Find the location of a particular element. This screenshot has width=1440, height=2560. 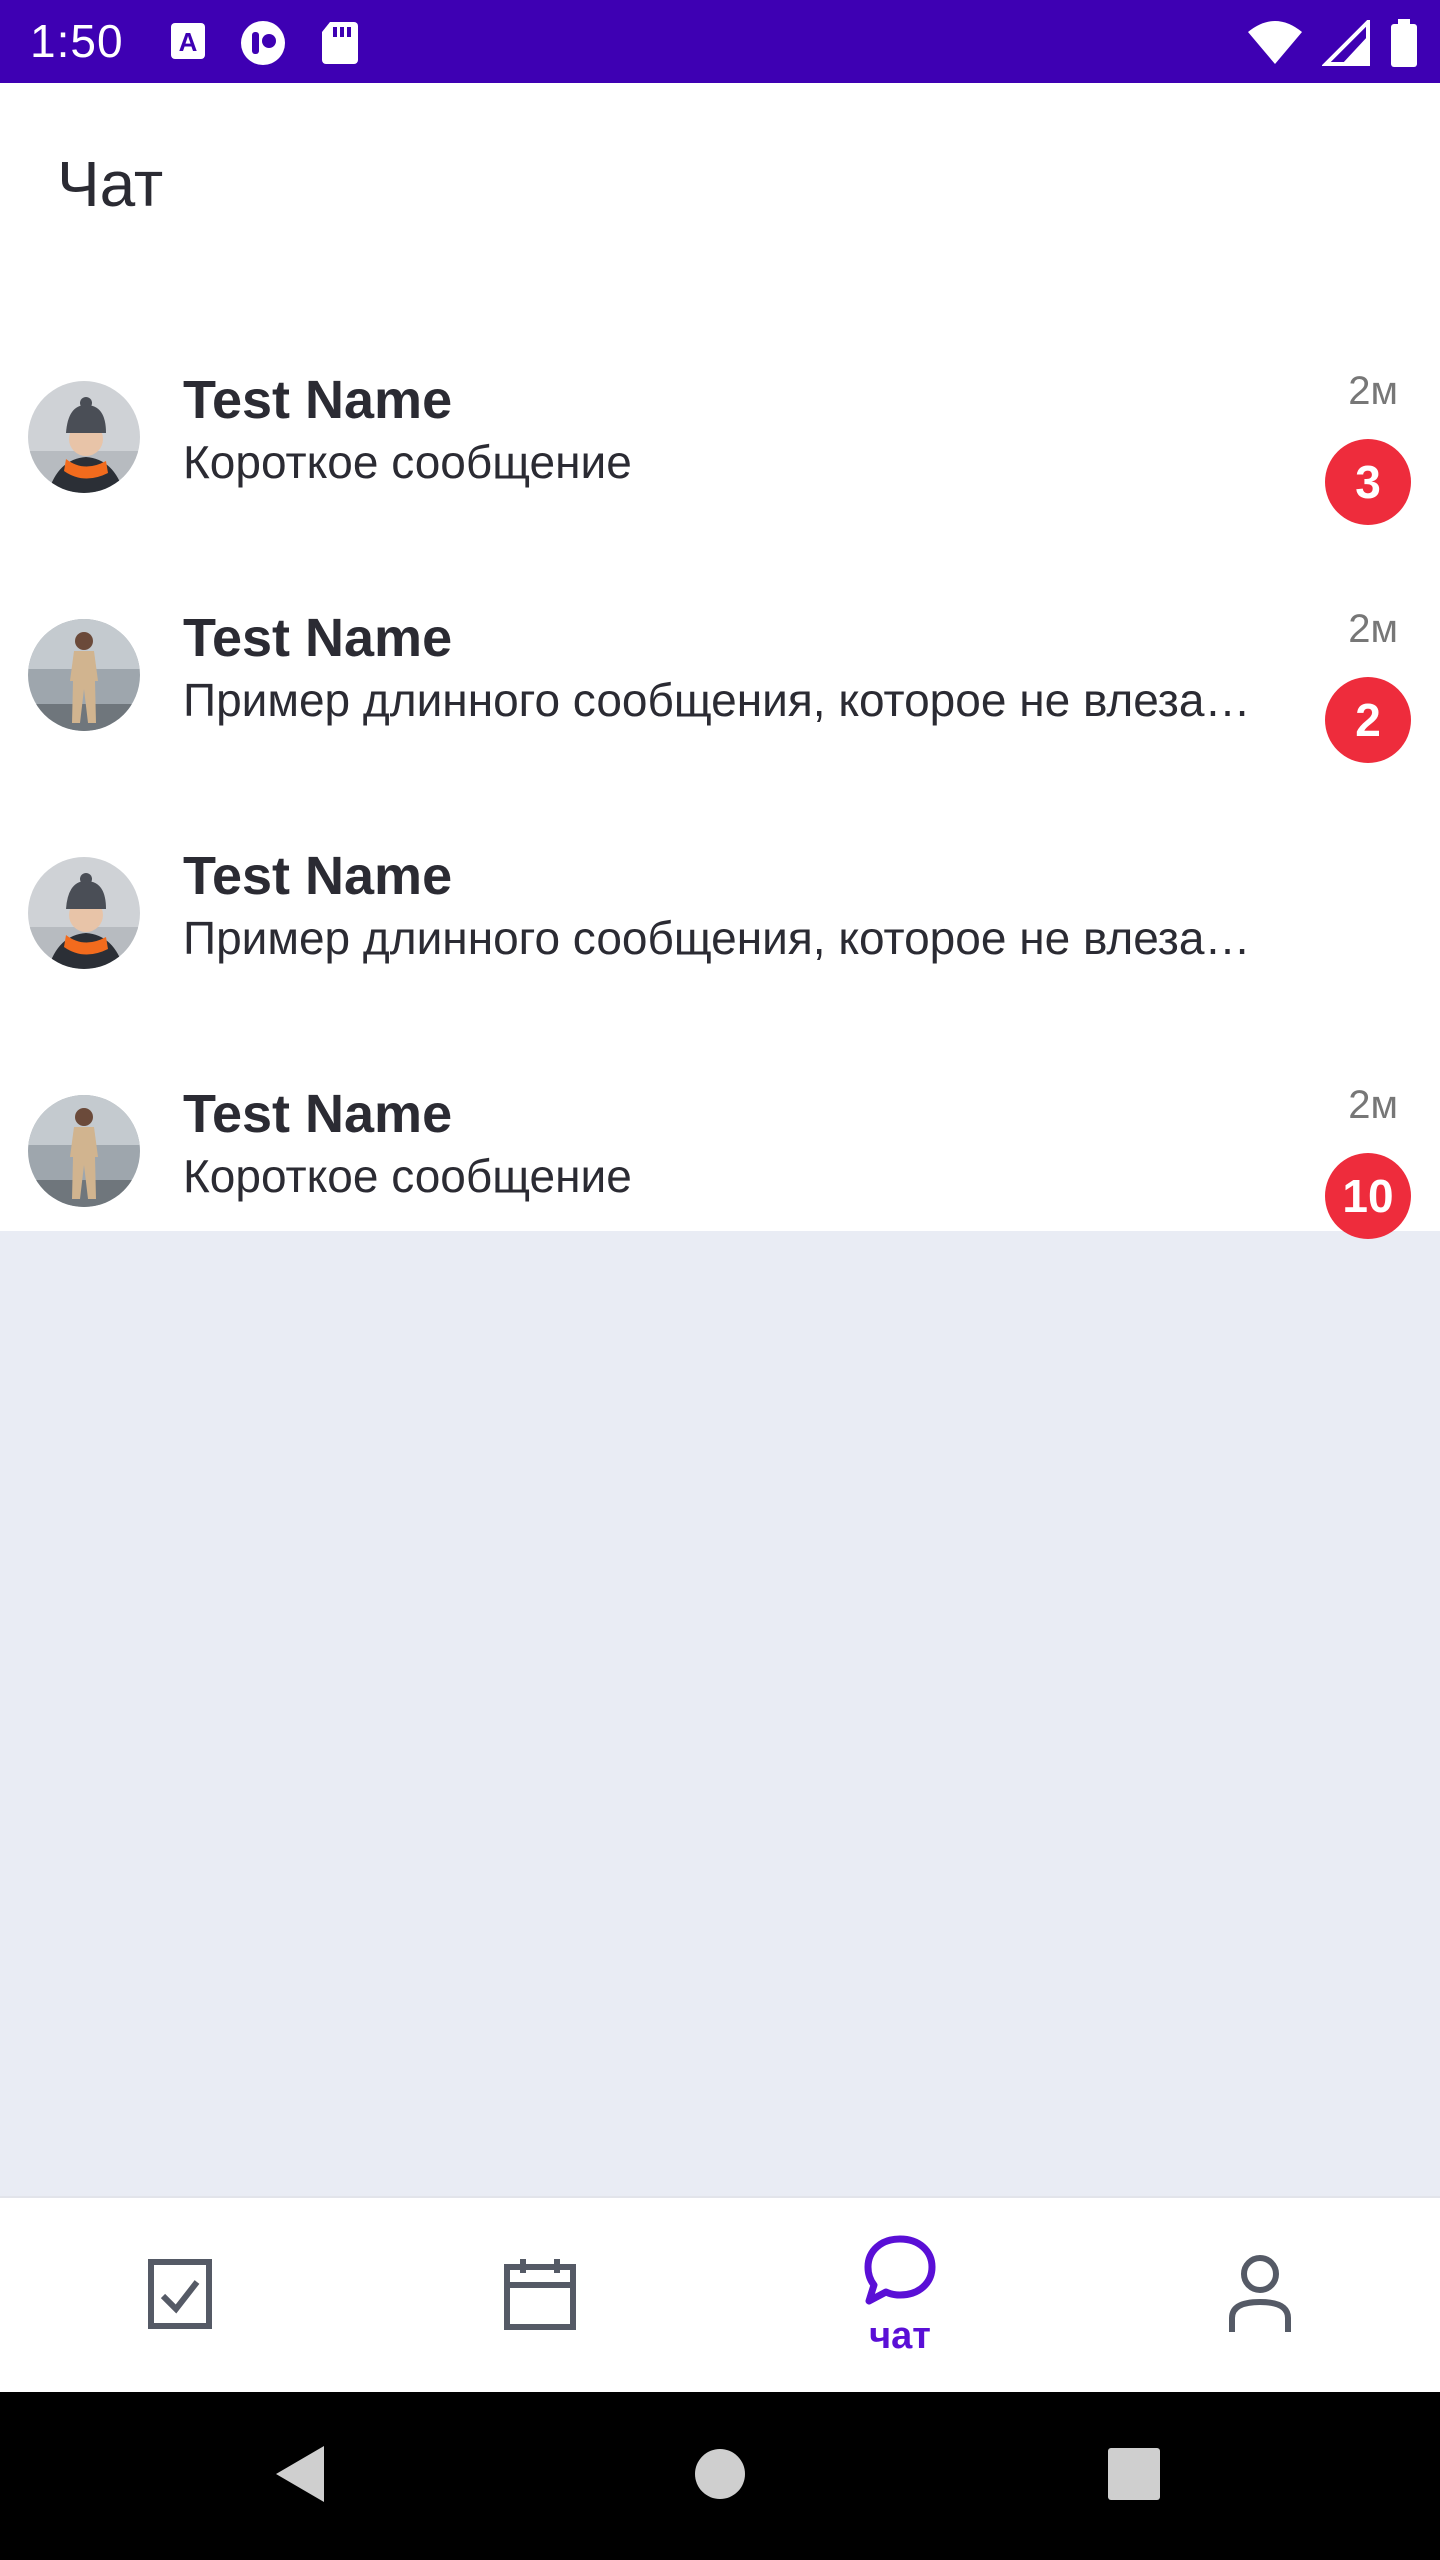

checkbox-icon is located at coordinates (180, 2296).